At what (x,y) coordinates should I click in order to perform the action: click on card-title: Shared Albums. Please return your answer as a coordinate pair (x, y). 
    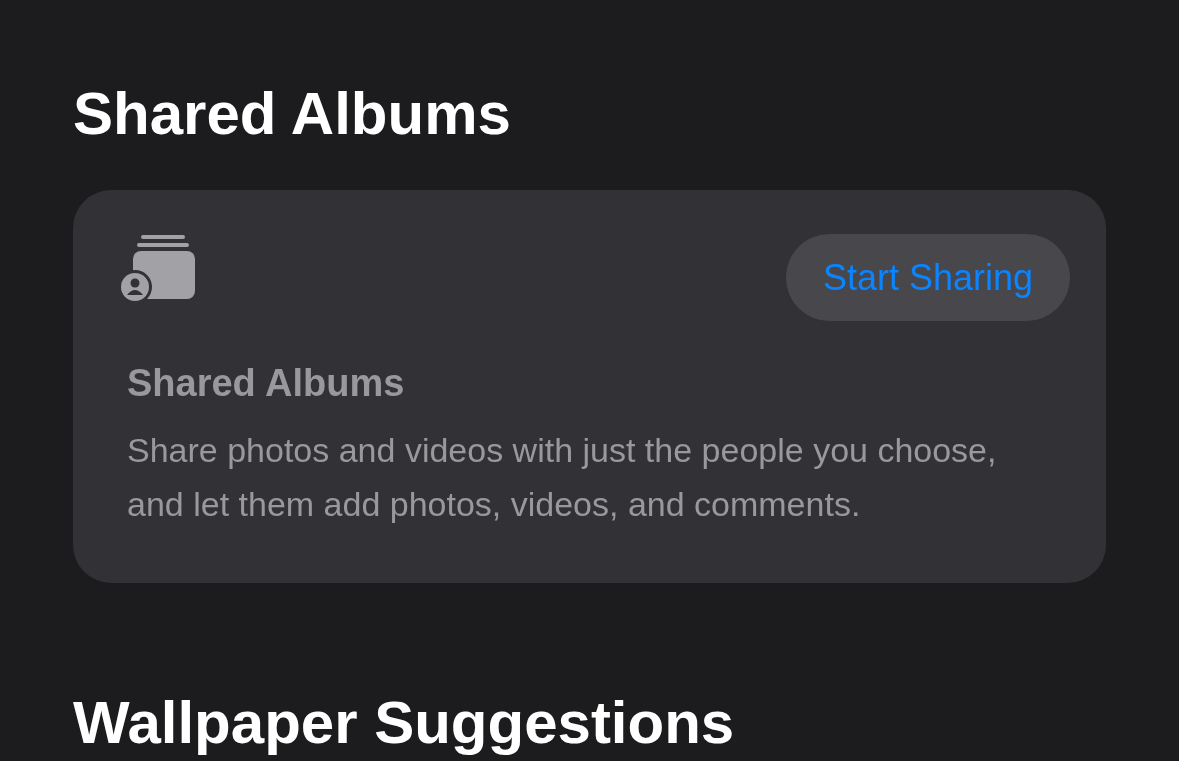
    Looking at the image, I should click on (266, 383).